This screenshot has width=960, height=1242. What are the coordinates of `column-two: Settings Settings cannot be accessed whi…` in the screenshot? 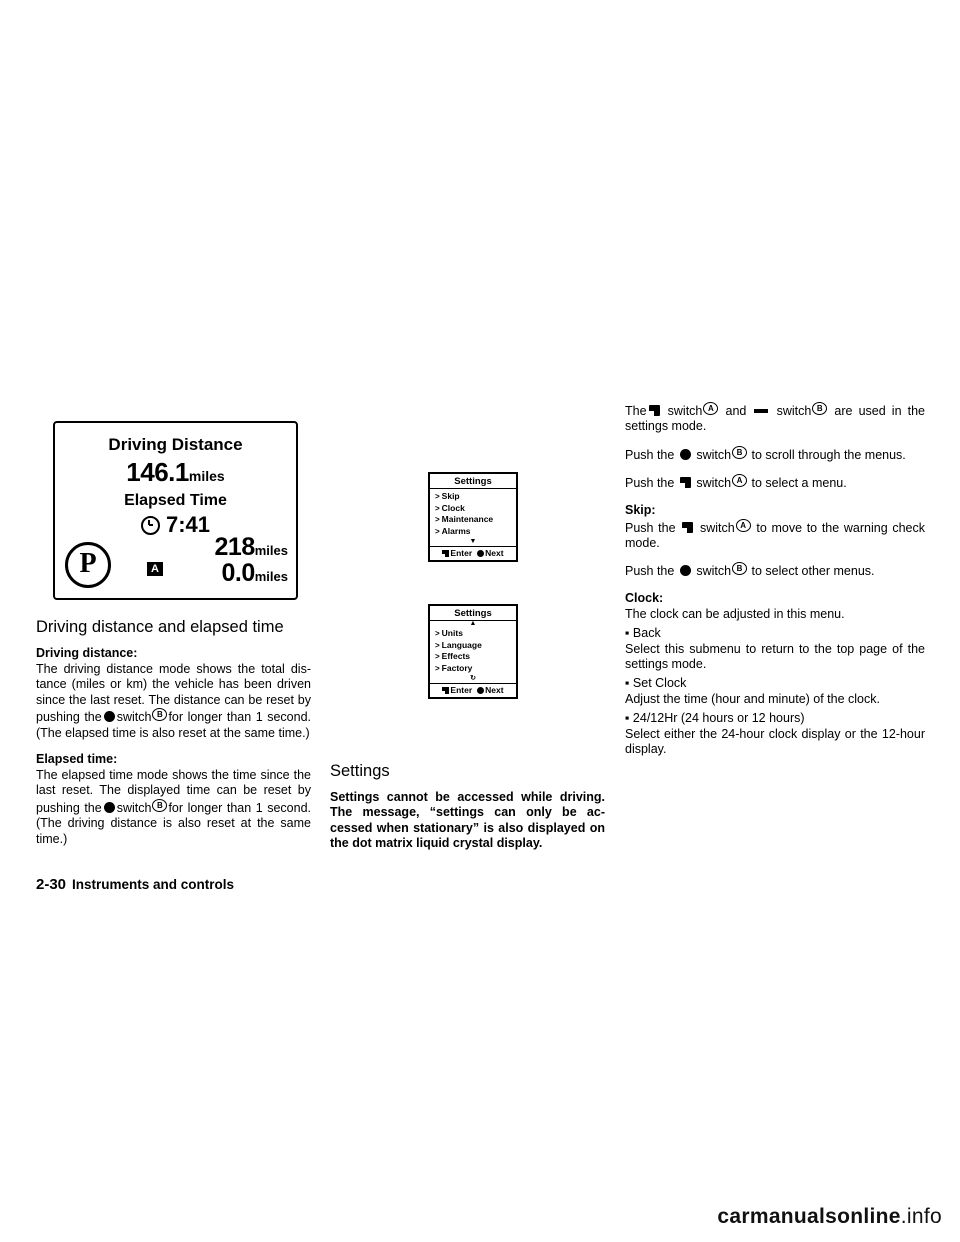 It's located at (467, 812).